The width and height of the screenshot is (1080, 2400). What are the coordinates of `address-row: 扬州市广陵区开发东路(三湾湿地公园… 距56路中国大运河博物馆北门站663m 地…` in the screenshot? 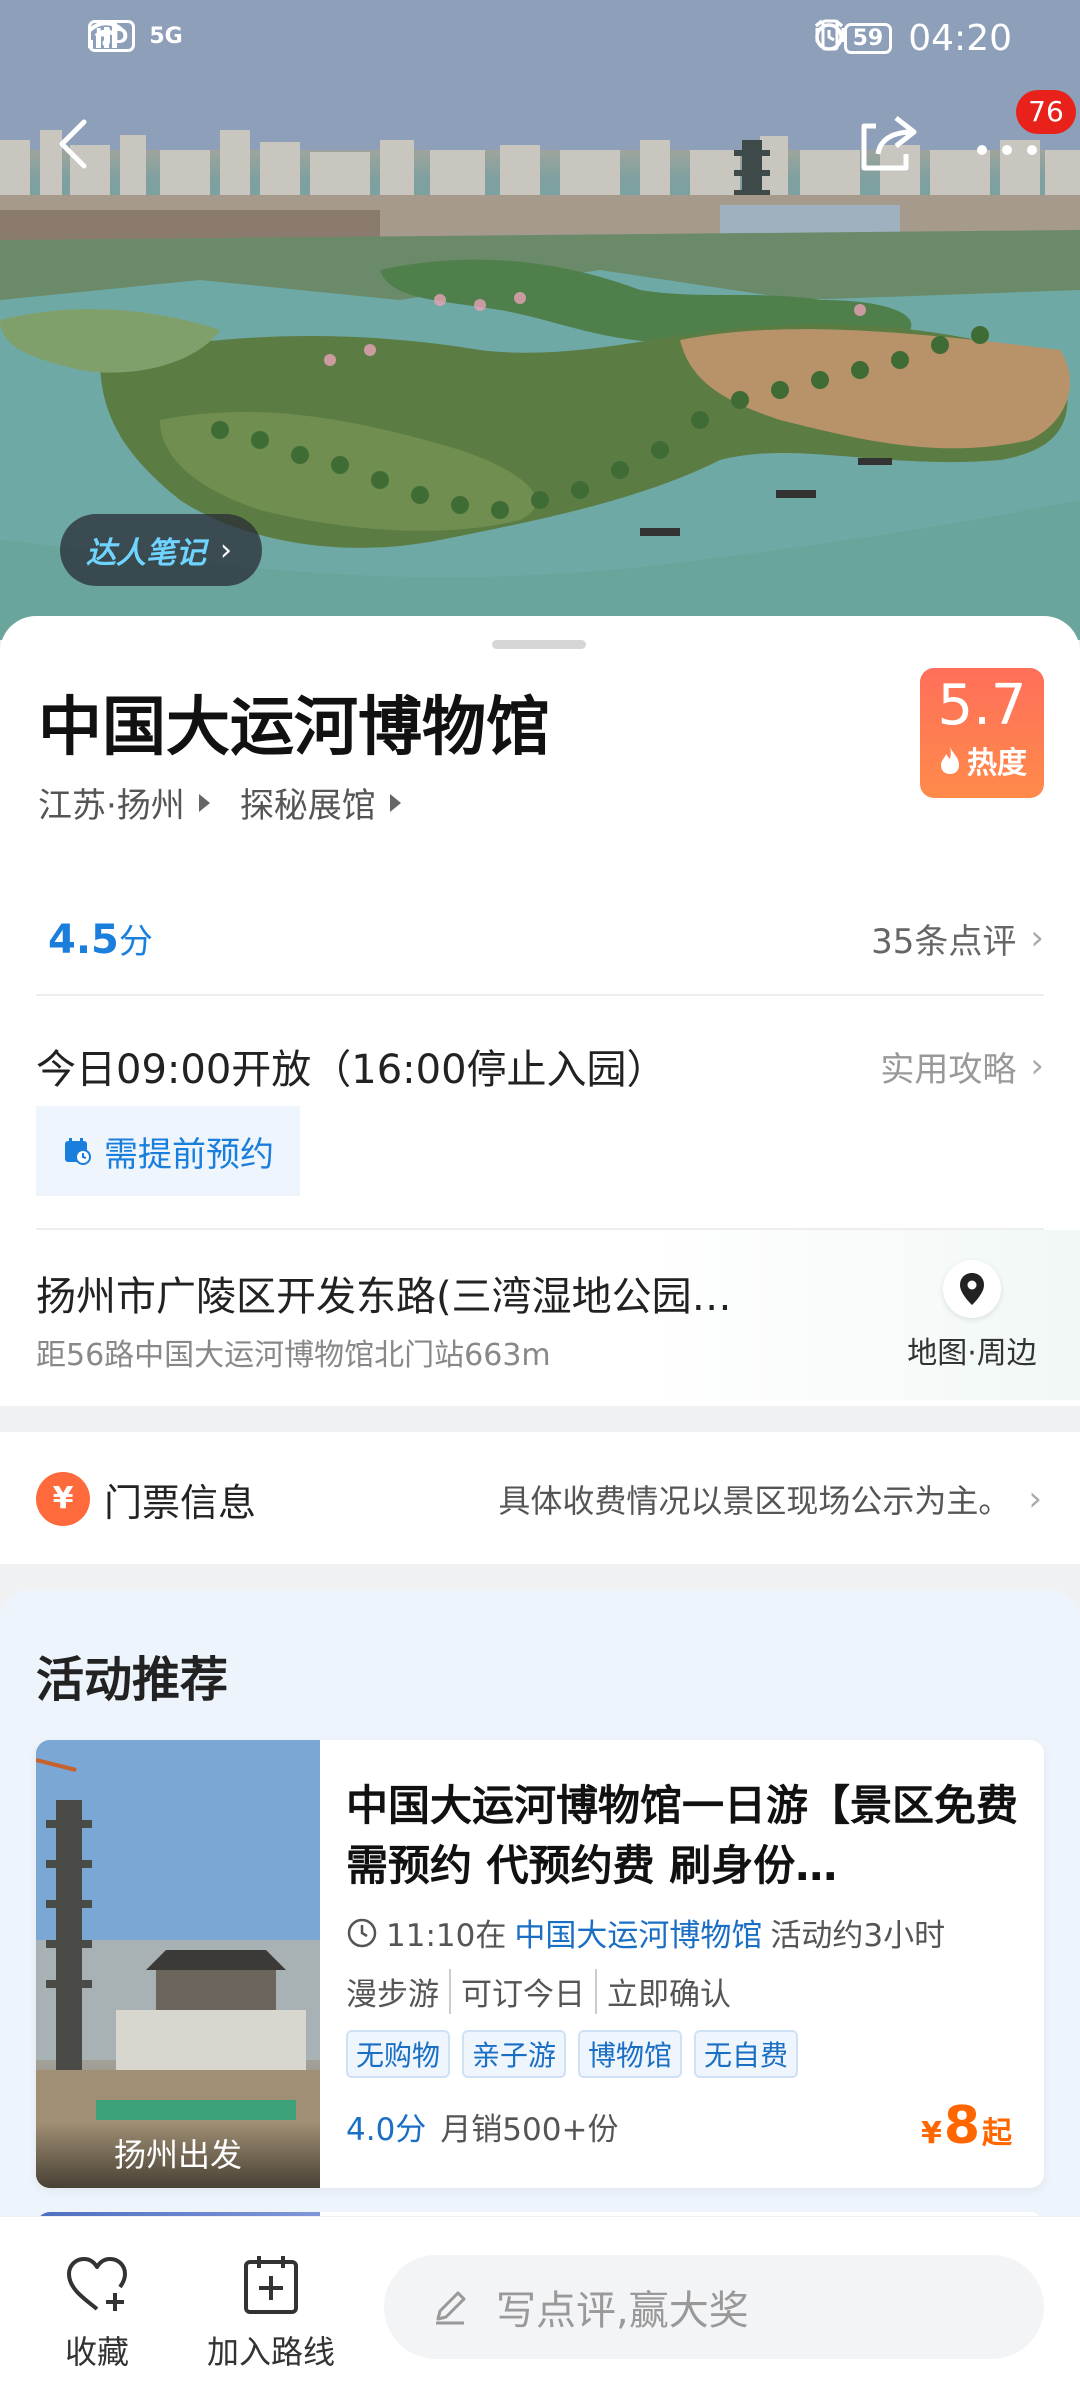 It's located at (540, 1315).